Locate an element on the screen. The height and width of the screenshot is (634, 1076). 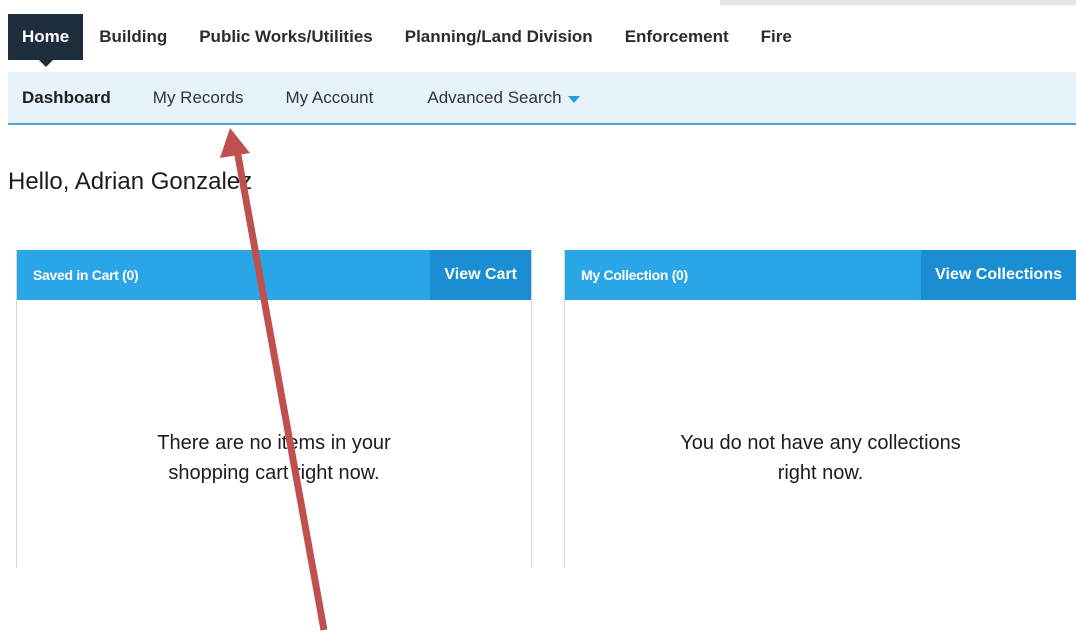
tab-planning-land-division: Planning/Land Division is located at coordinates (499, 37).